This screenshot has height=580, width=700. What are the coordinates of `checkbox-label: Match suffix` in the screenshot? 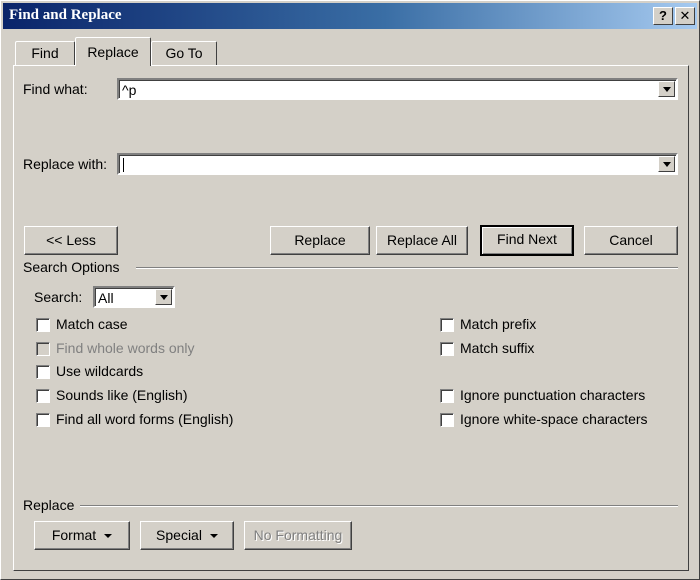 It's located at (497, 348).